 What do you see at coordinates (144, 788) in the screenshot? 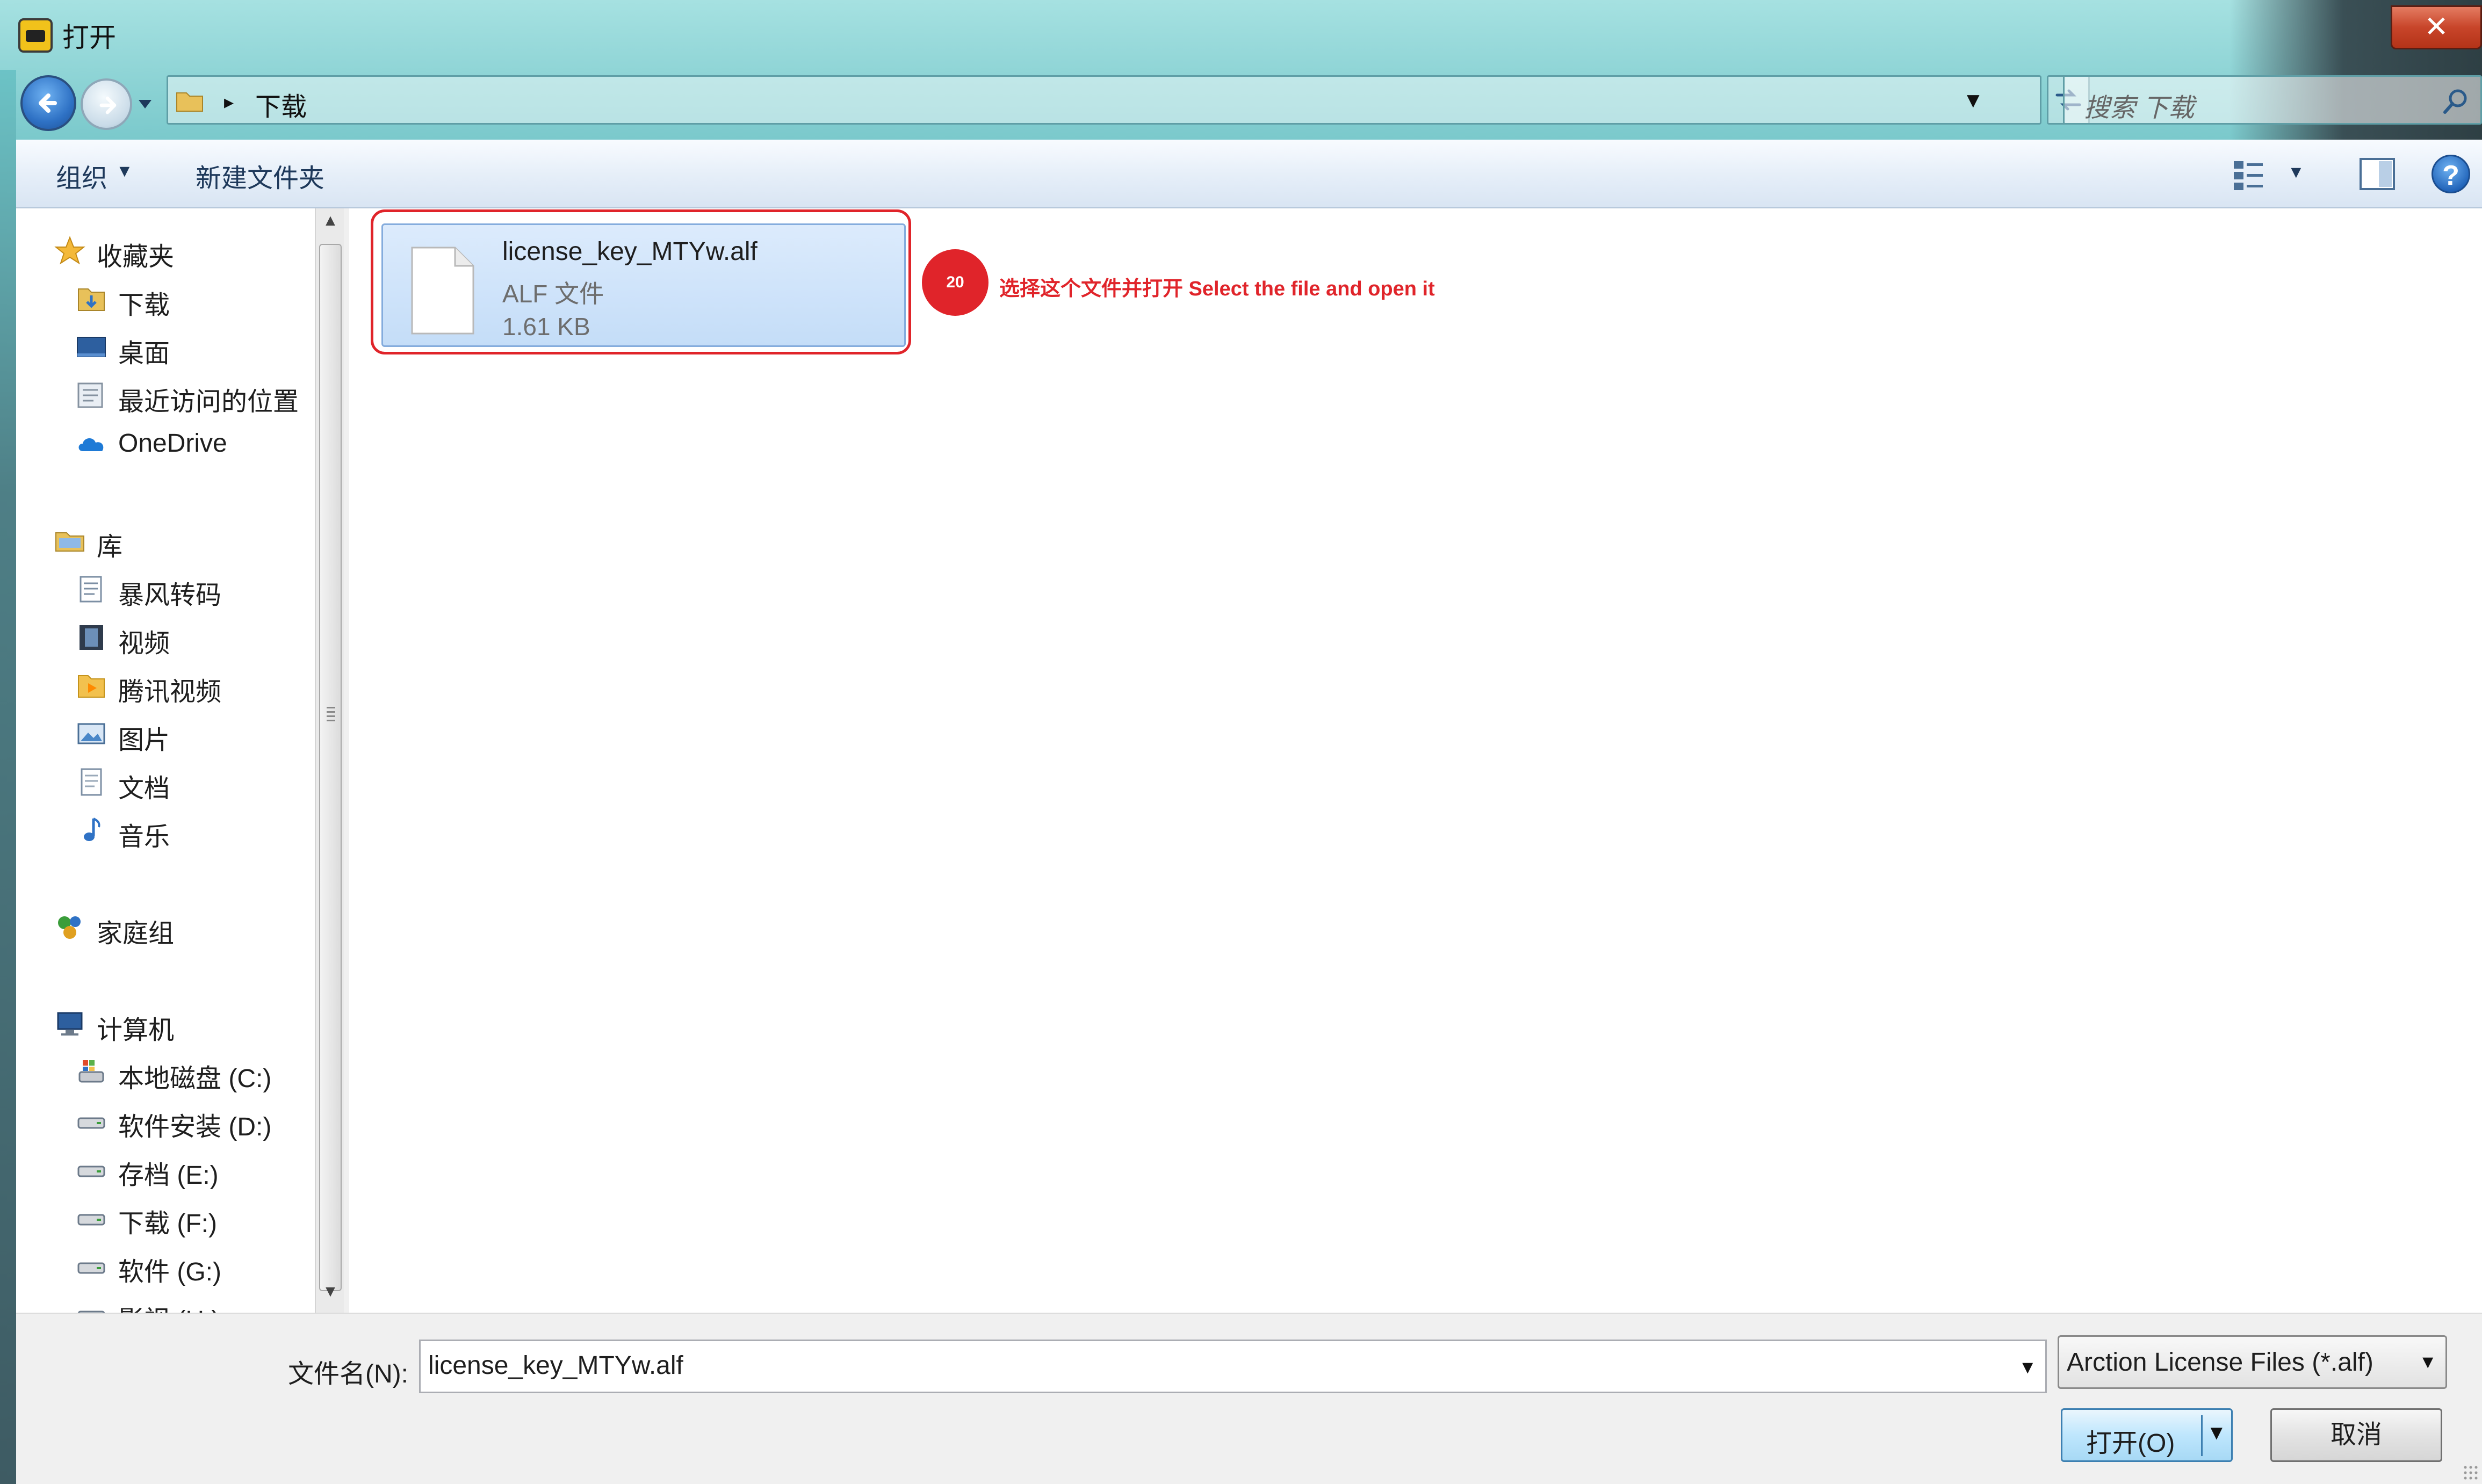
I see `nav-item-label: 文档` at bounding box center [144, 788].